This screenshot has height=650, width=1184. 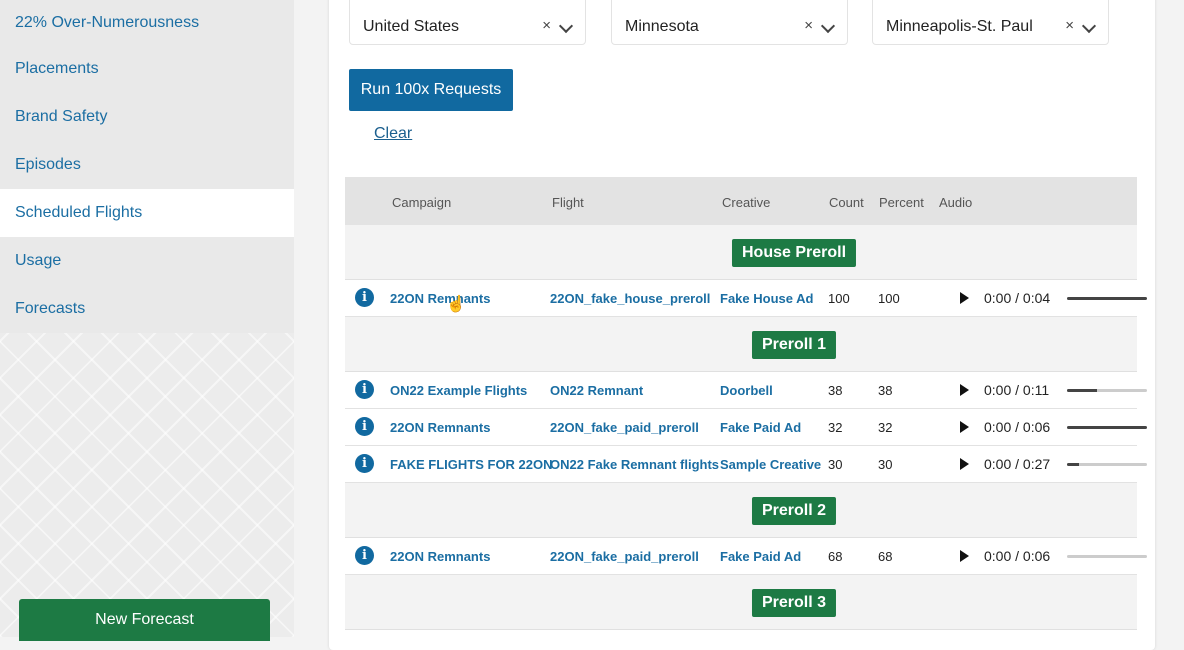 What do you see at coordinates (846, 202) in the screenshot?
I see `header-count: Count` at bounding box center [846, 202].